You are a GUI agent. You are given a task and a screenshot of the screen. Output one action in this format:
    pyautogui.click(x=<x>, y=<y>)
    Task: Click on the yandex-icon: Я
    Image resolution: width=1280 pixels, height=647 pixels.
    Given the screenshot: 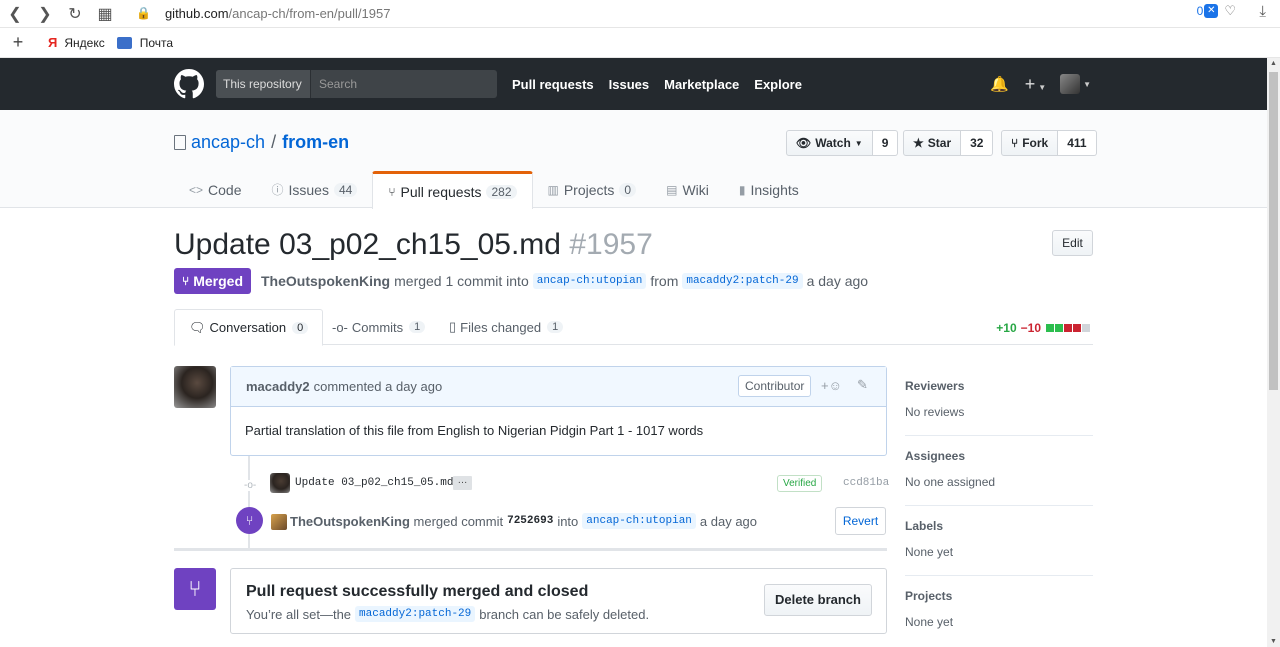 What is the action you would take?
    pyautogui.click(x=53, y=42)
    